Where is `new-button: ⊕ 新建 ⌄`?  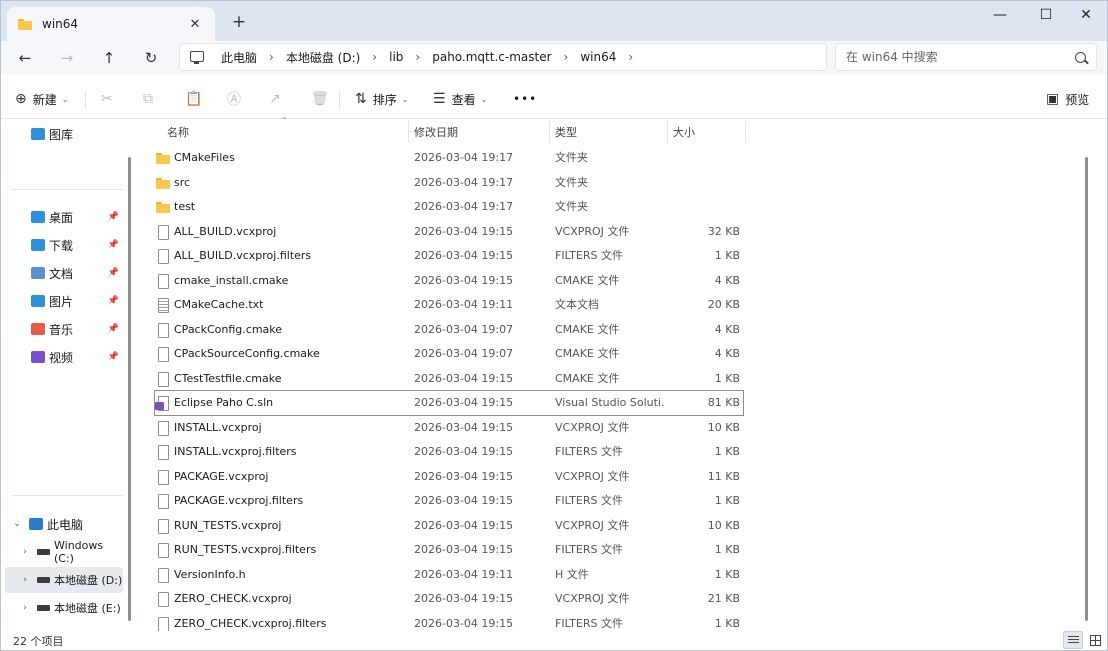 new-button: ⊕ 新建 ⌄ is located at coordinates (41, 99).